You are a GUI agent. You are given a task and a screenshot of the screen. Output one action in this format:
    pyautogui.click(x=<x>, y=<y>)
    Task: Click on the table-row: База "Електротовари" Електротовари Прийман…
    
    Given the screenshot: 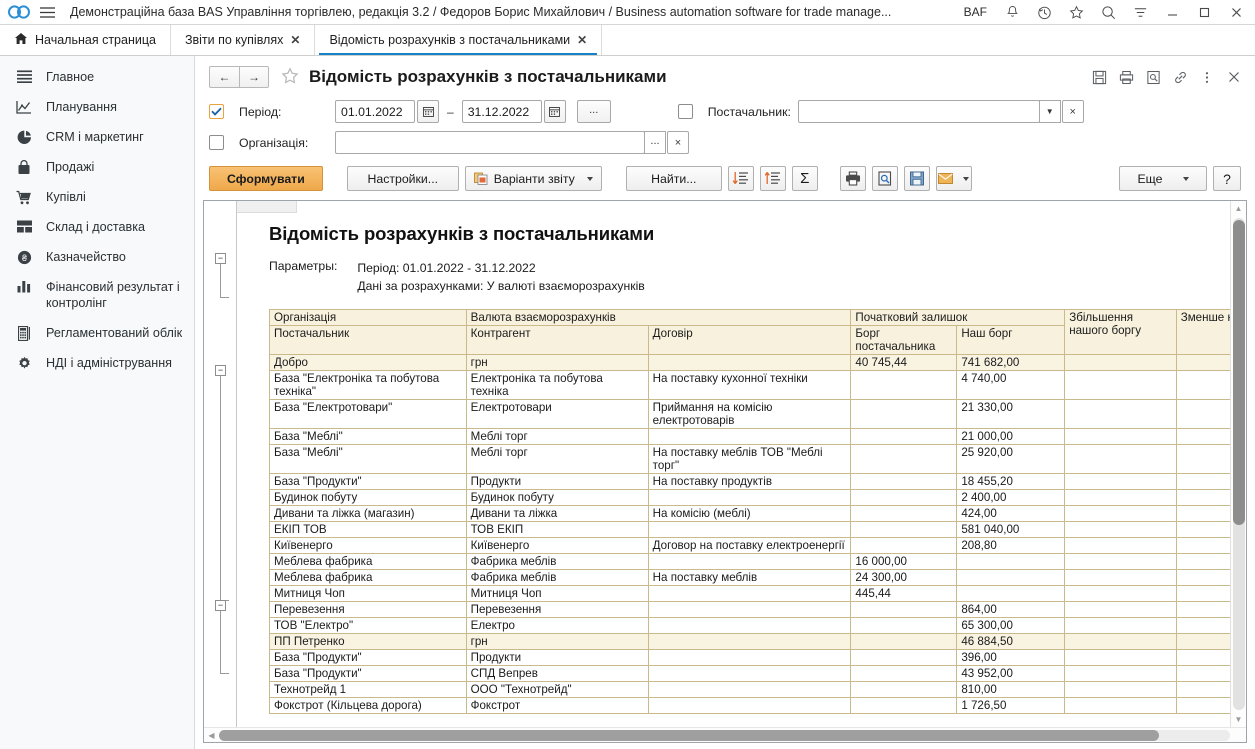 What is the action you would take?
    pyautogui.click(x=757, y=414)
    